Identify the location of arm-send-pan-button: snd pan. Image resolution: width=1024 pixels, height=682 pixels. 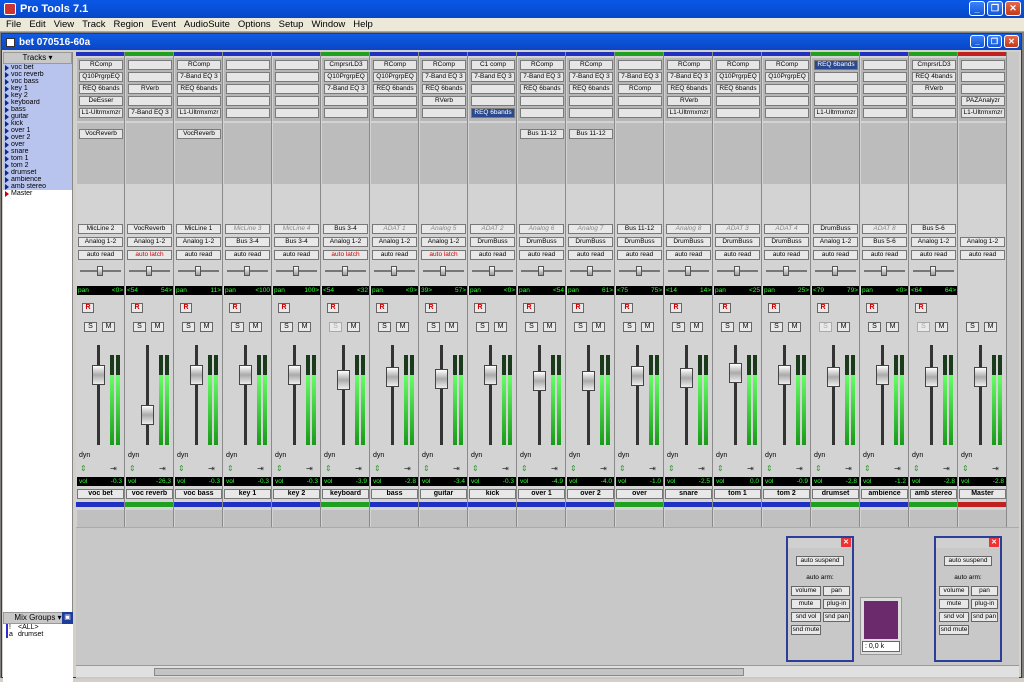
(984, 617).